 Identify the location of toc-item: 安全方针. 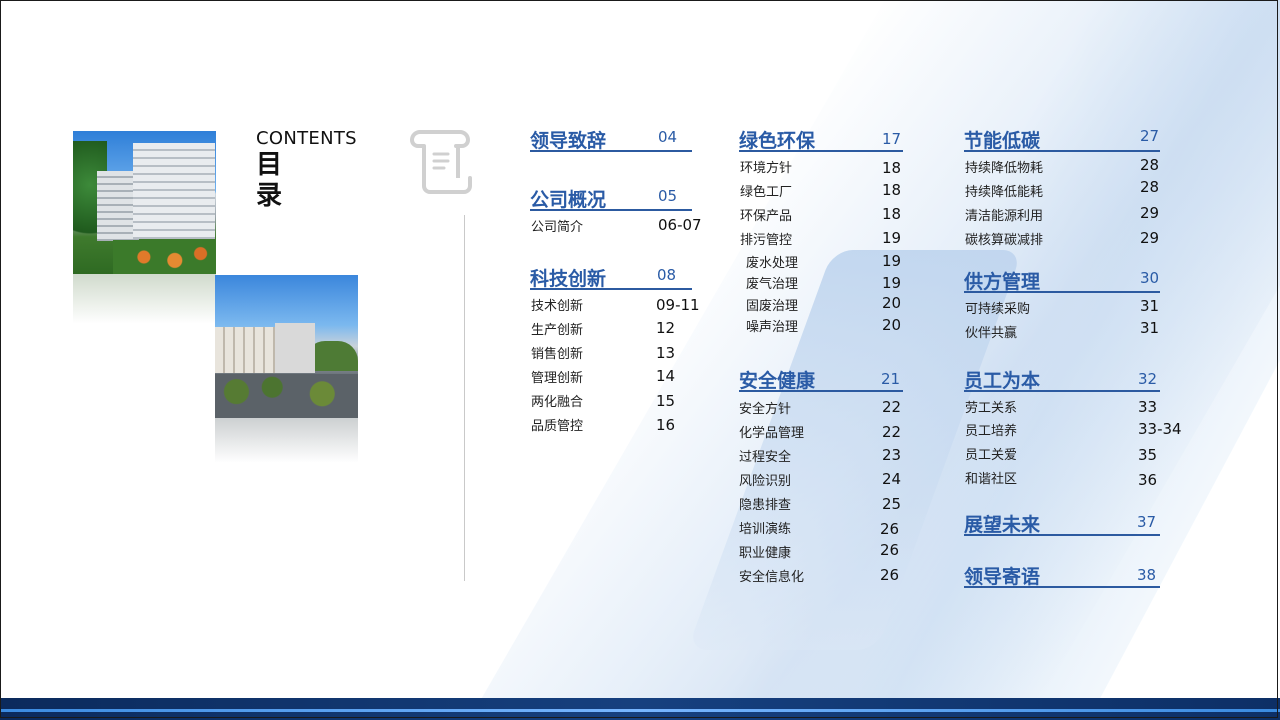
(765, 407).